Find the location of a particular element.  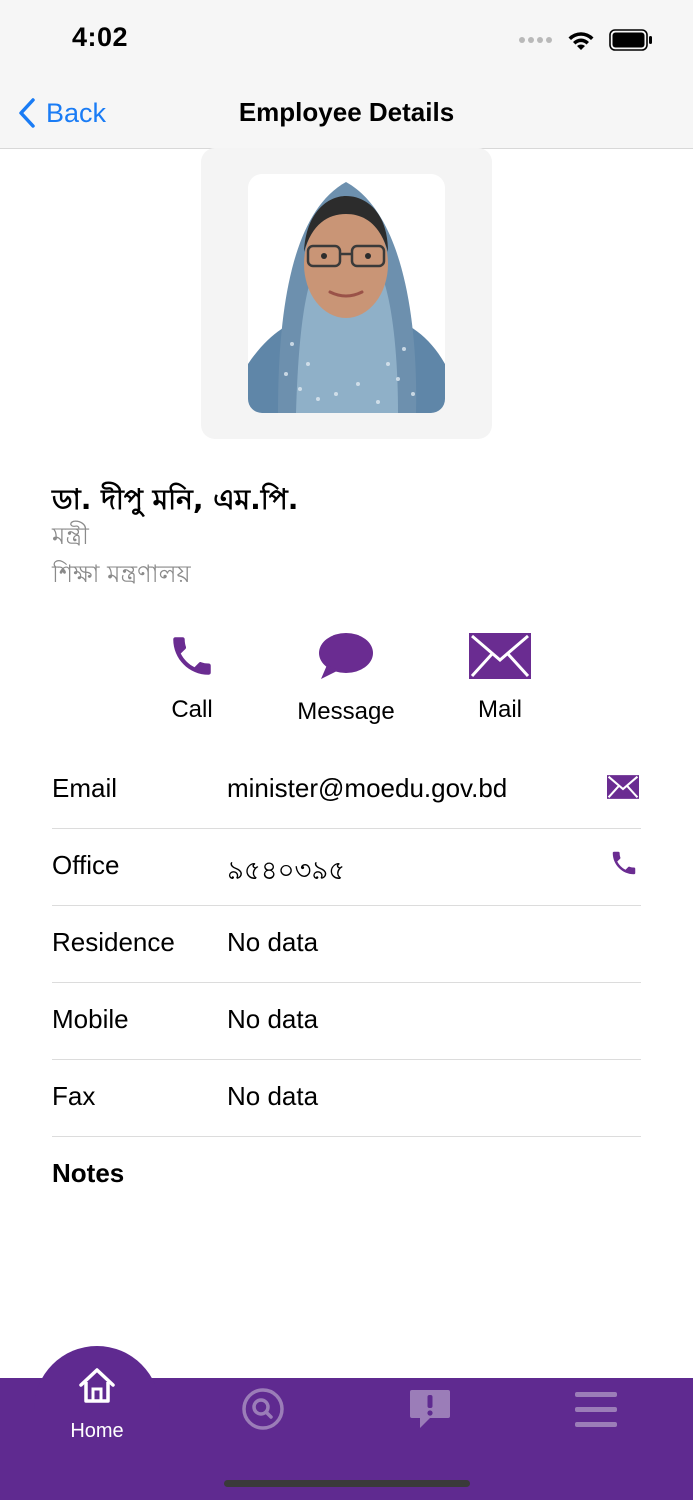

employee-designation: মন্ত্রী is located at coordinates (70, 536).